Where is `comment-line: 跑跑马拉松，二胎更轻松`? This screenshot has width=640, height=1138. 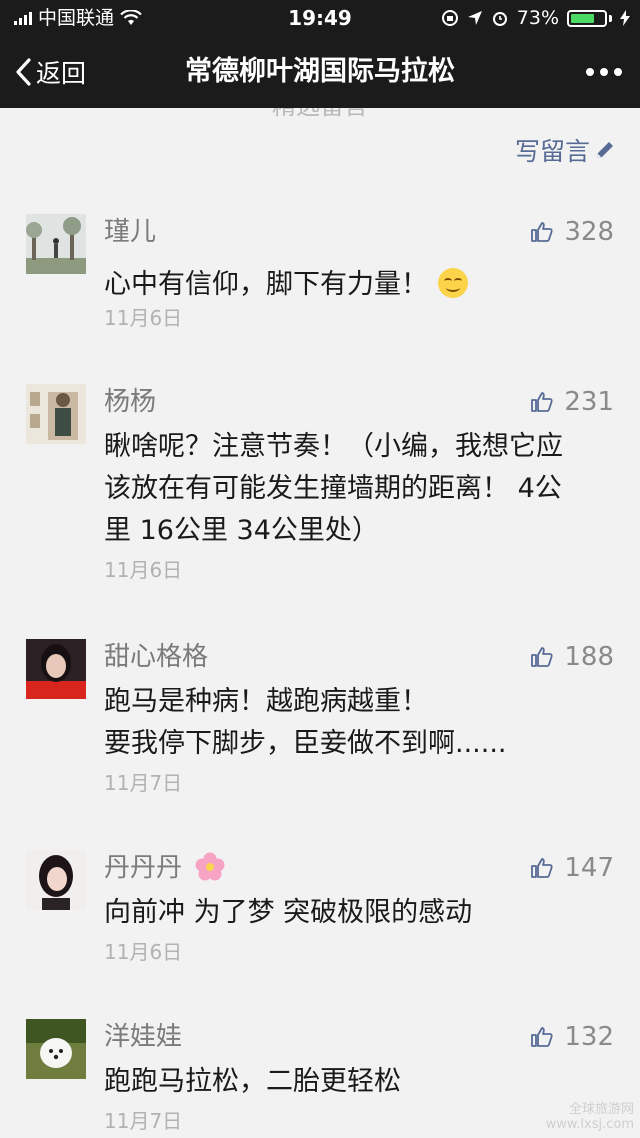
comment-line: 跑跑马拉松，二胎更轻松 is located at coordinates (252, 1081).